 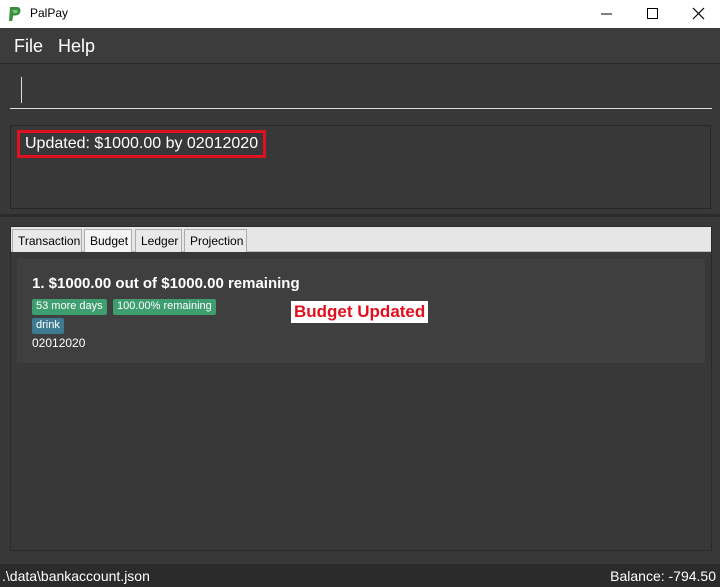 What do you see at coordinates (360, 575) in the screenshot?
I see `status-bar: .\data\bankaccount.json Balance: -794.50` at bounding box center [360, 575].